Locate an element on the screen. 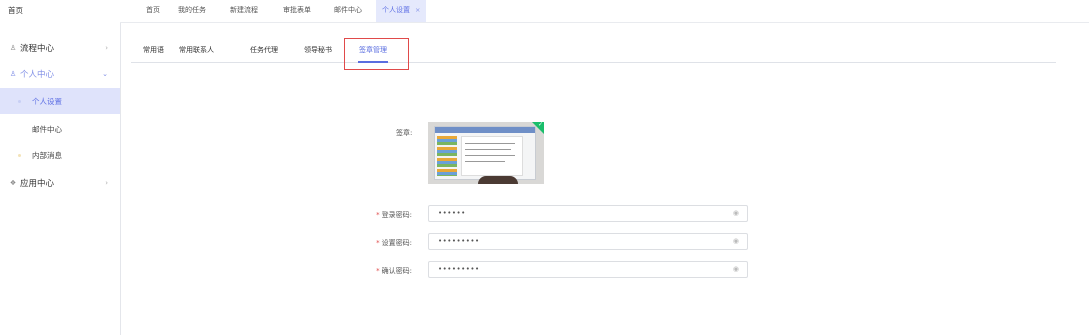 Image resolution: width=1089 pixels, height=335 pixels. sidebar-item-mail-center: 邮件中心 is located at coordinates (60, 129).